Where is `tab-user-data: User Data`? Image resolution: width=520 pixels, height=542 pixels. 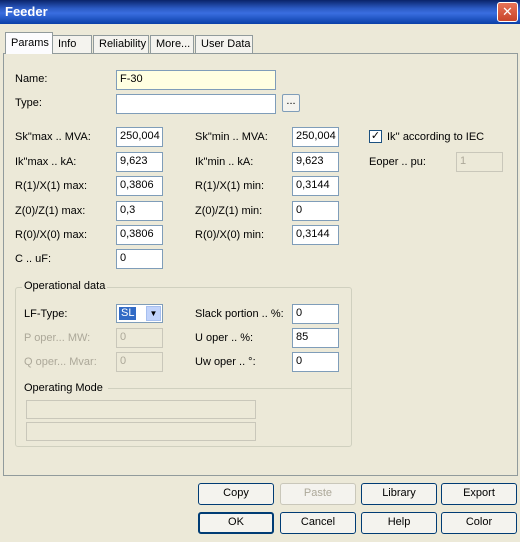
tab-user-data: User Data is located at coordinates (224, 44).